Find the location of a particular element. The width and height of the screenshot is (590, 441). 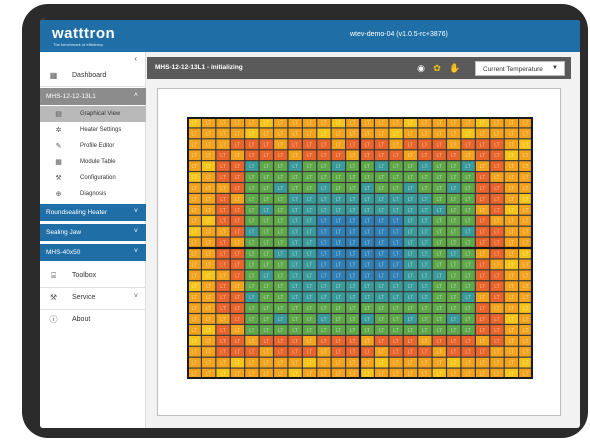

sidebar-item-profile-editor: ✎ Profile Editor is located at coordinates (93, 146).